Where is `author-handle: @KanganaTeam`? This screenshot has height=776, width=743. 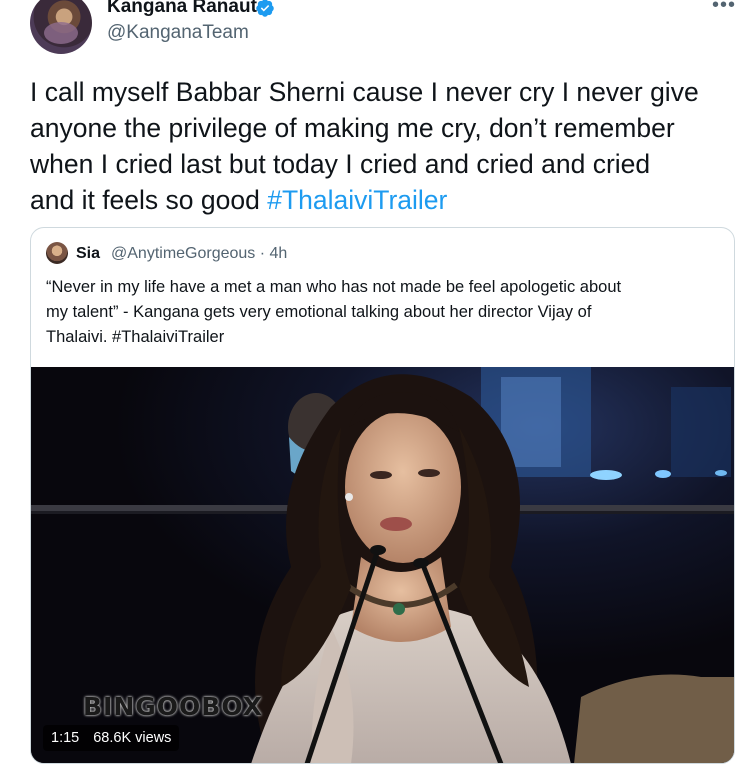
author-handle: @KanganaTeam is located at coordinates (178, 33).